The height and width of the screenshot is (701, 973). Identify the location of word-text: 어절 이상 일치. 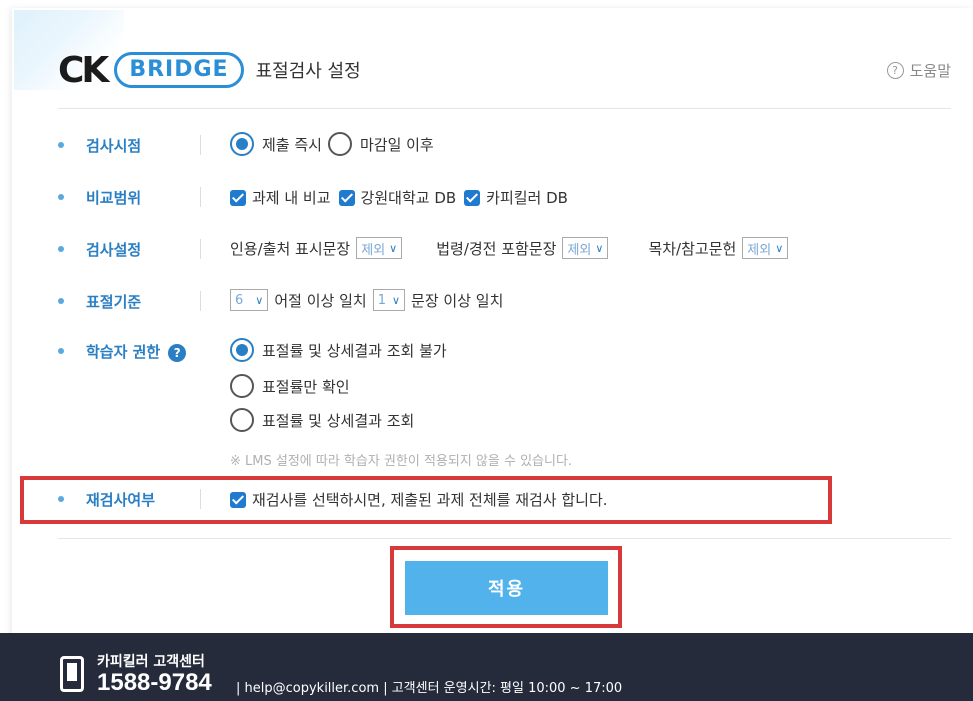
(320, 300).